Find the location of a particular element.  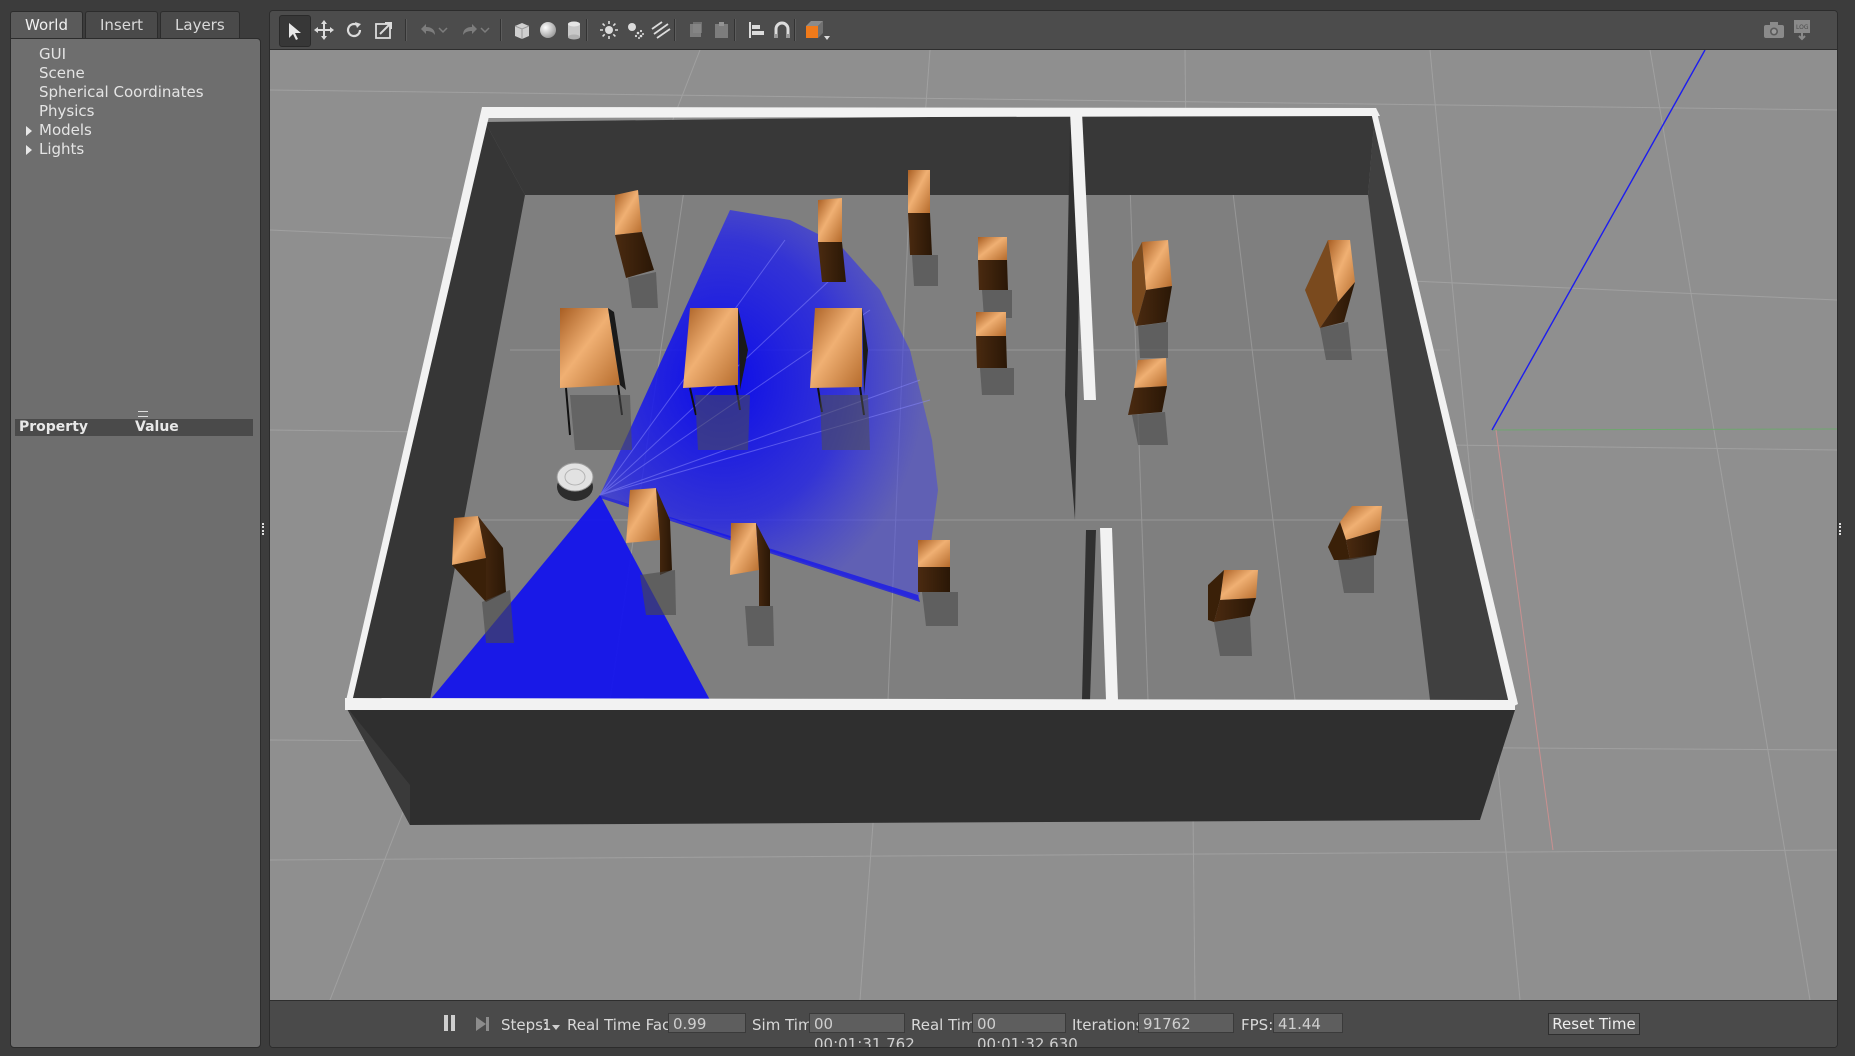

rotate-icon is located at coordinates (354, 30).